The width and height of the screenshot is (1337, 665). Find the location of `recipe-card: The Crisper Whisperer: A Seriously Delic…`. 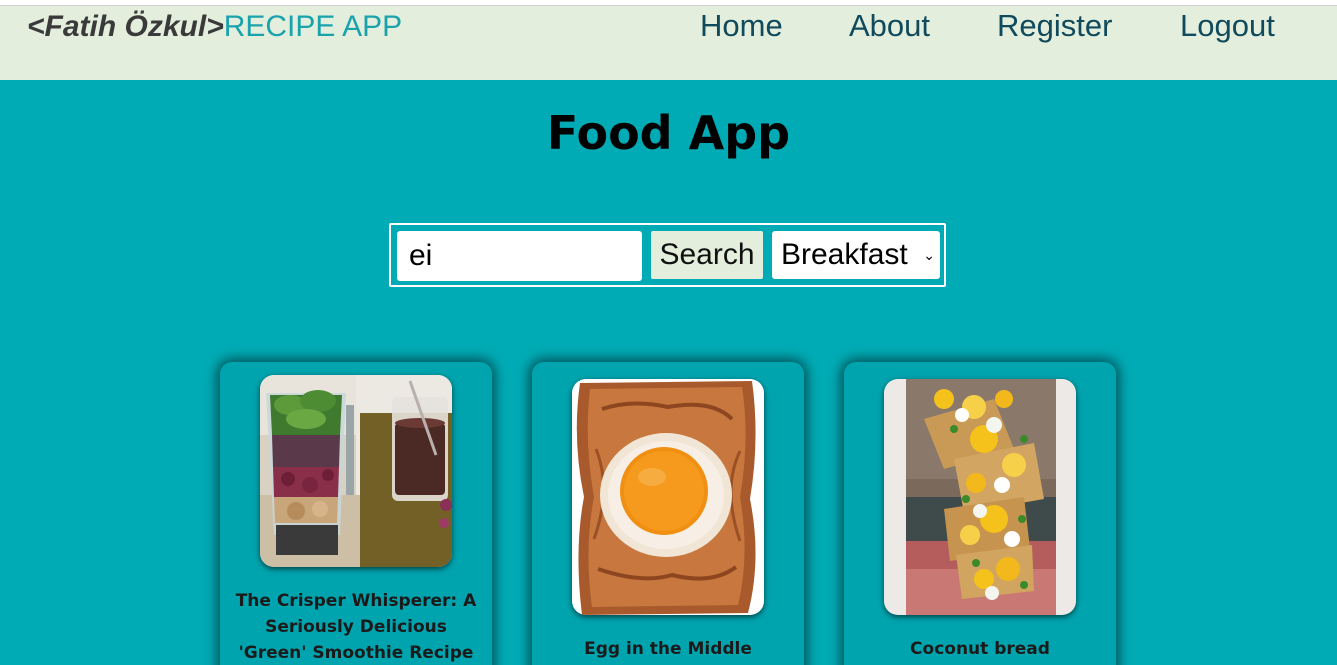

recipe-card: The Crisper Whisperer: A Seriously Delic… is located at coordinates (356, 513).